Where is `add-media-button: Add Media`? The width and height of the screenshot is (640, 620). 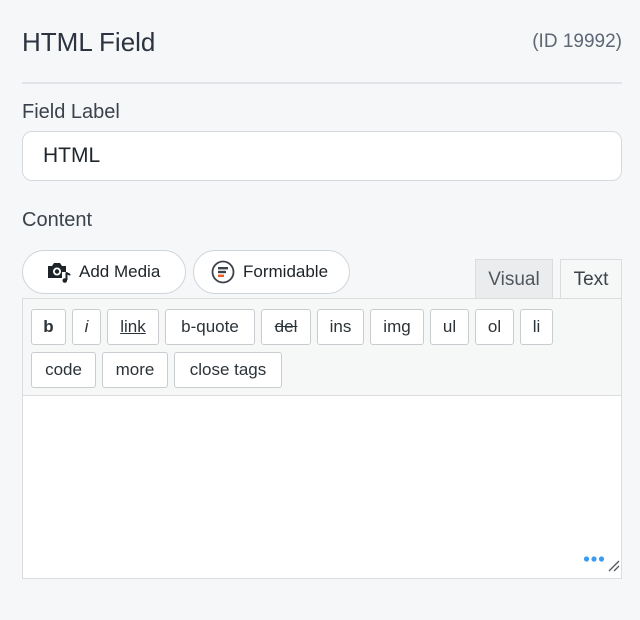
add-media-button: Add Media is located at coordinates (104, 272).